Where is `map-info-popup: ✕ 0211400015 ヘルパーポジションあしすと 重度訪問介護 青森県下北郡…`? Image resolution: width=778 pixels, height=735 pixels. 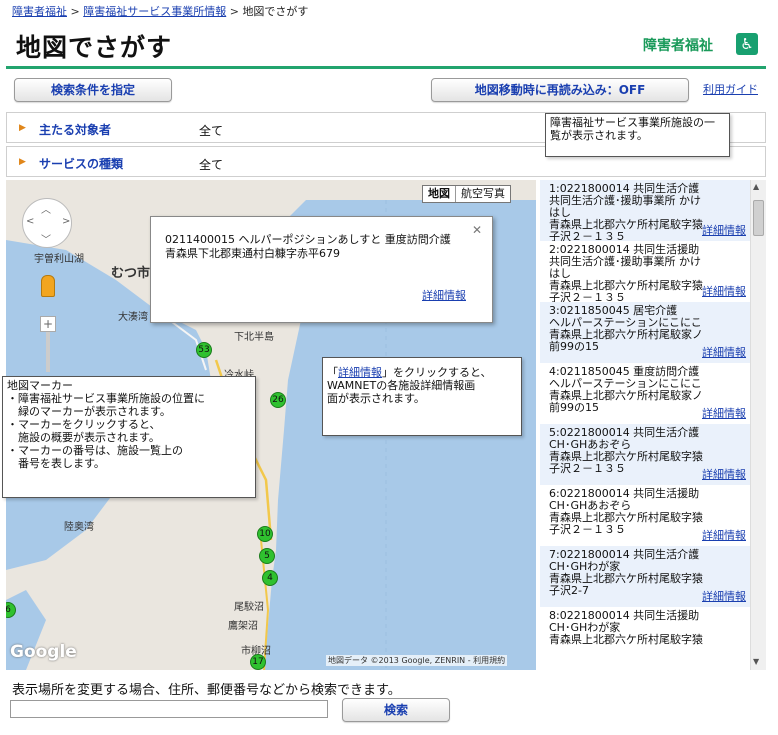
map-info-popup: ✕ 0211400015 ヘルパーポジションあしすと 重度訪問介護 青森県下北郡… is located at coordinates (321, 269).